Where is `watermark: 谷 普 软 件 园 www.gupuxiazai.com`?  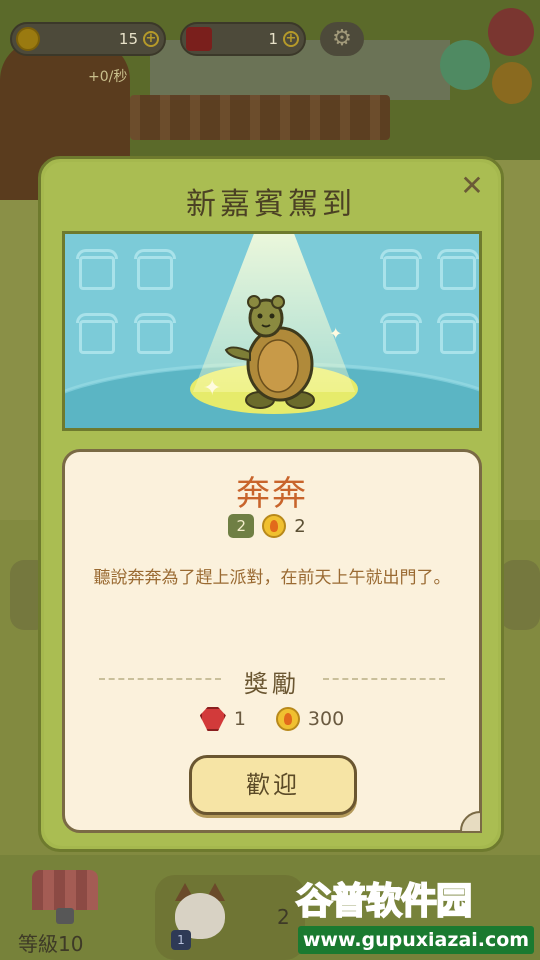
watermark: 谷 普 软 件 园 www.gupuxiazai.com is located at coordinates (416, 919).